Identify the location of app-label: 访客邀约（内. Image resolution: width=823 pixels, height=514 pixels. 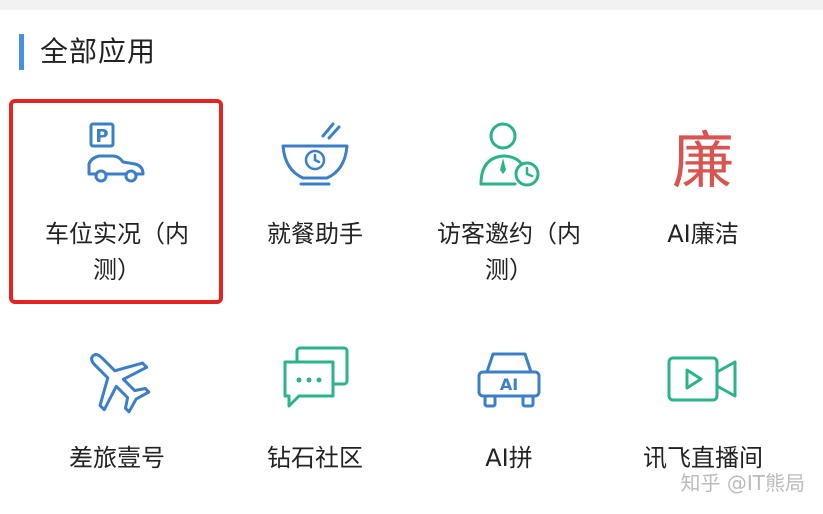
(509, 234).